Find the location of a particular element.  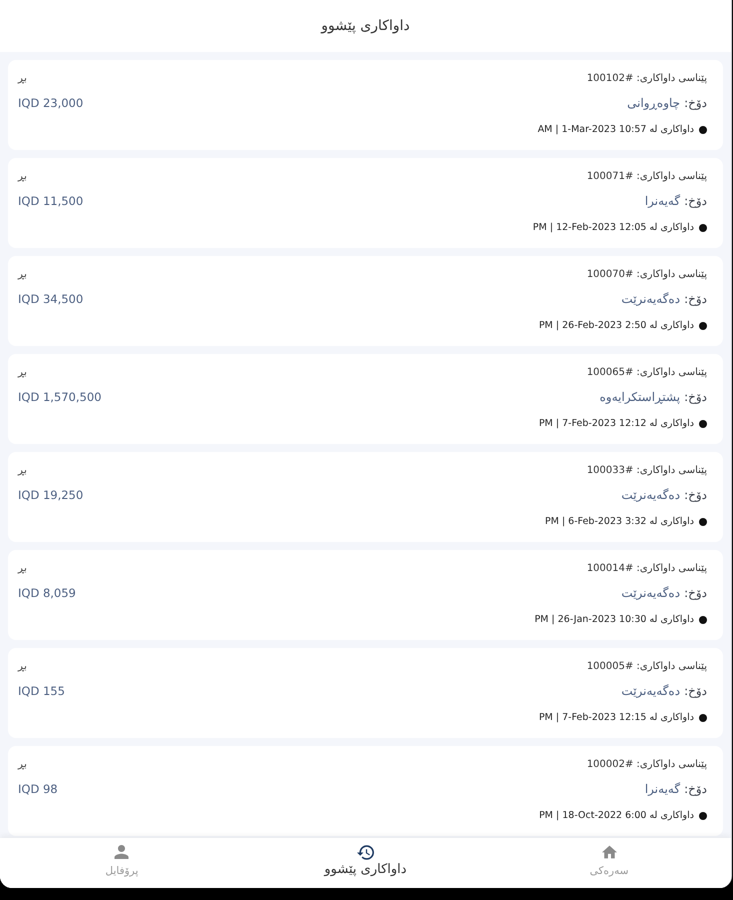

nav-tab: داواکاری پێشوو is located at coordinates (366, 863).